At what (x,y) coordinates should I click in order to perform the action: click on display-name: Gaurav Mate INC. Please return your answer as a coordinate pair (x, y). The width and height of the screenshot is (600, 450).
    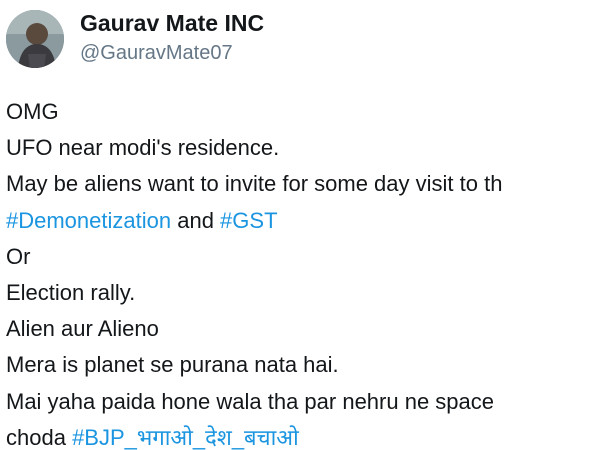
    Looking at the image, I should click on (172, 23).